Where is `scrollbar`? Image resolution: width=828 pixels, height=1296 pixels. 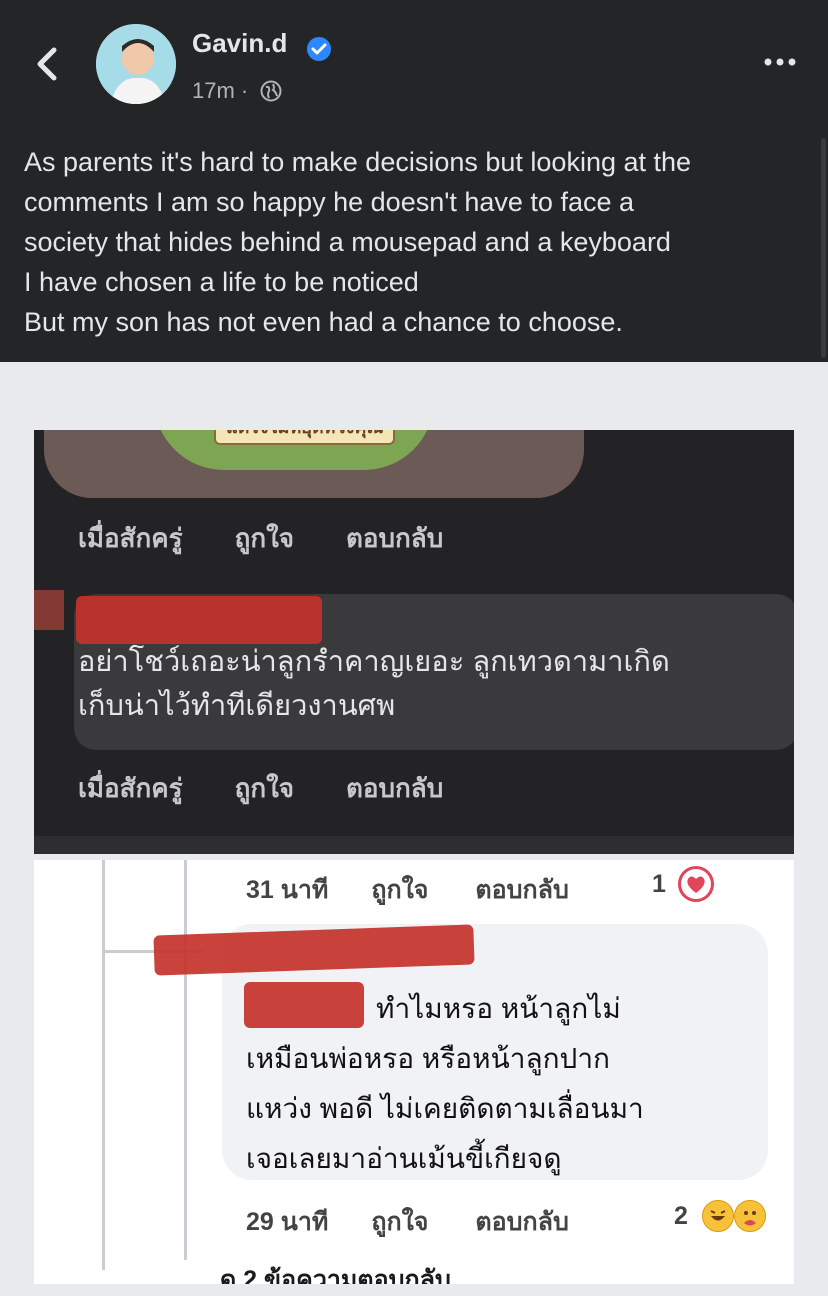 scrollbar is located at coordinates (823, 248).